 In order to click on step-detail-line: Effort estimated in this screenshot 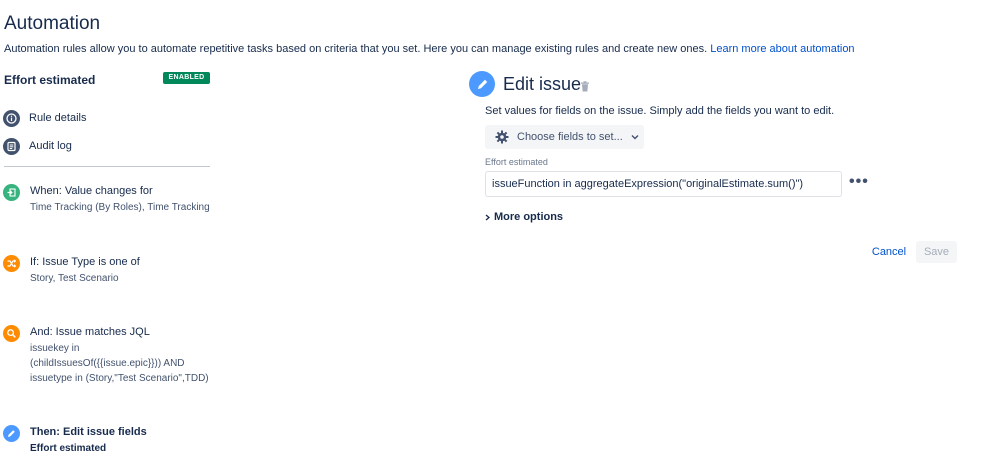, I will do `click(68, 448)`.